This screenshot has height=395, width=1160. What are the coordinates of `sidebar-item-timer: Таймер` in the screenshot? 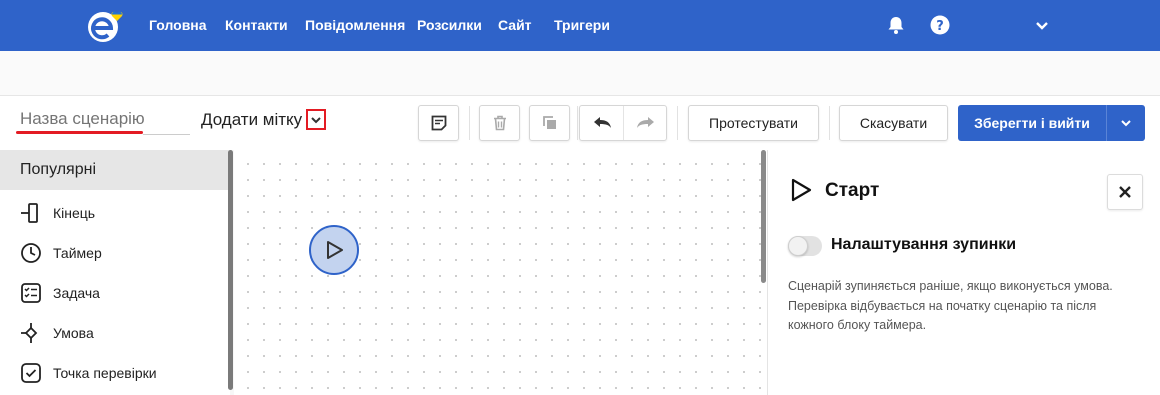 It's located at (114, 253).